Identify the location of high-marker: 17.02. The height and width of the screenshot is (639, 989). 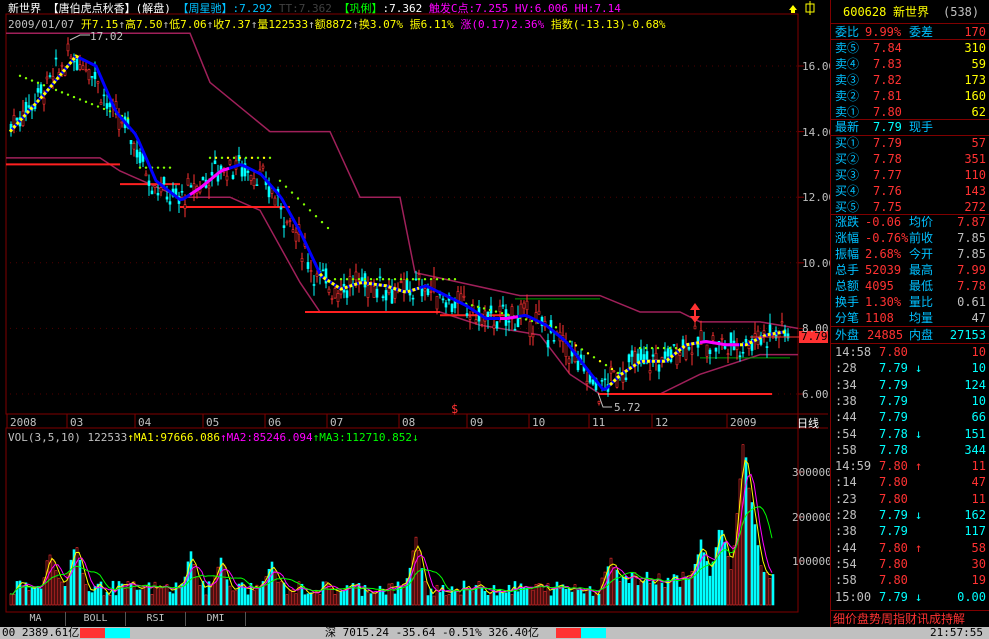
(107, 36).